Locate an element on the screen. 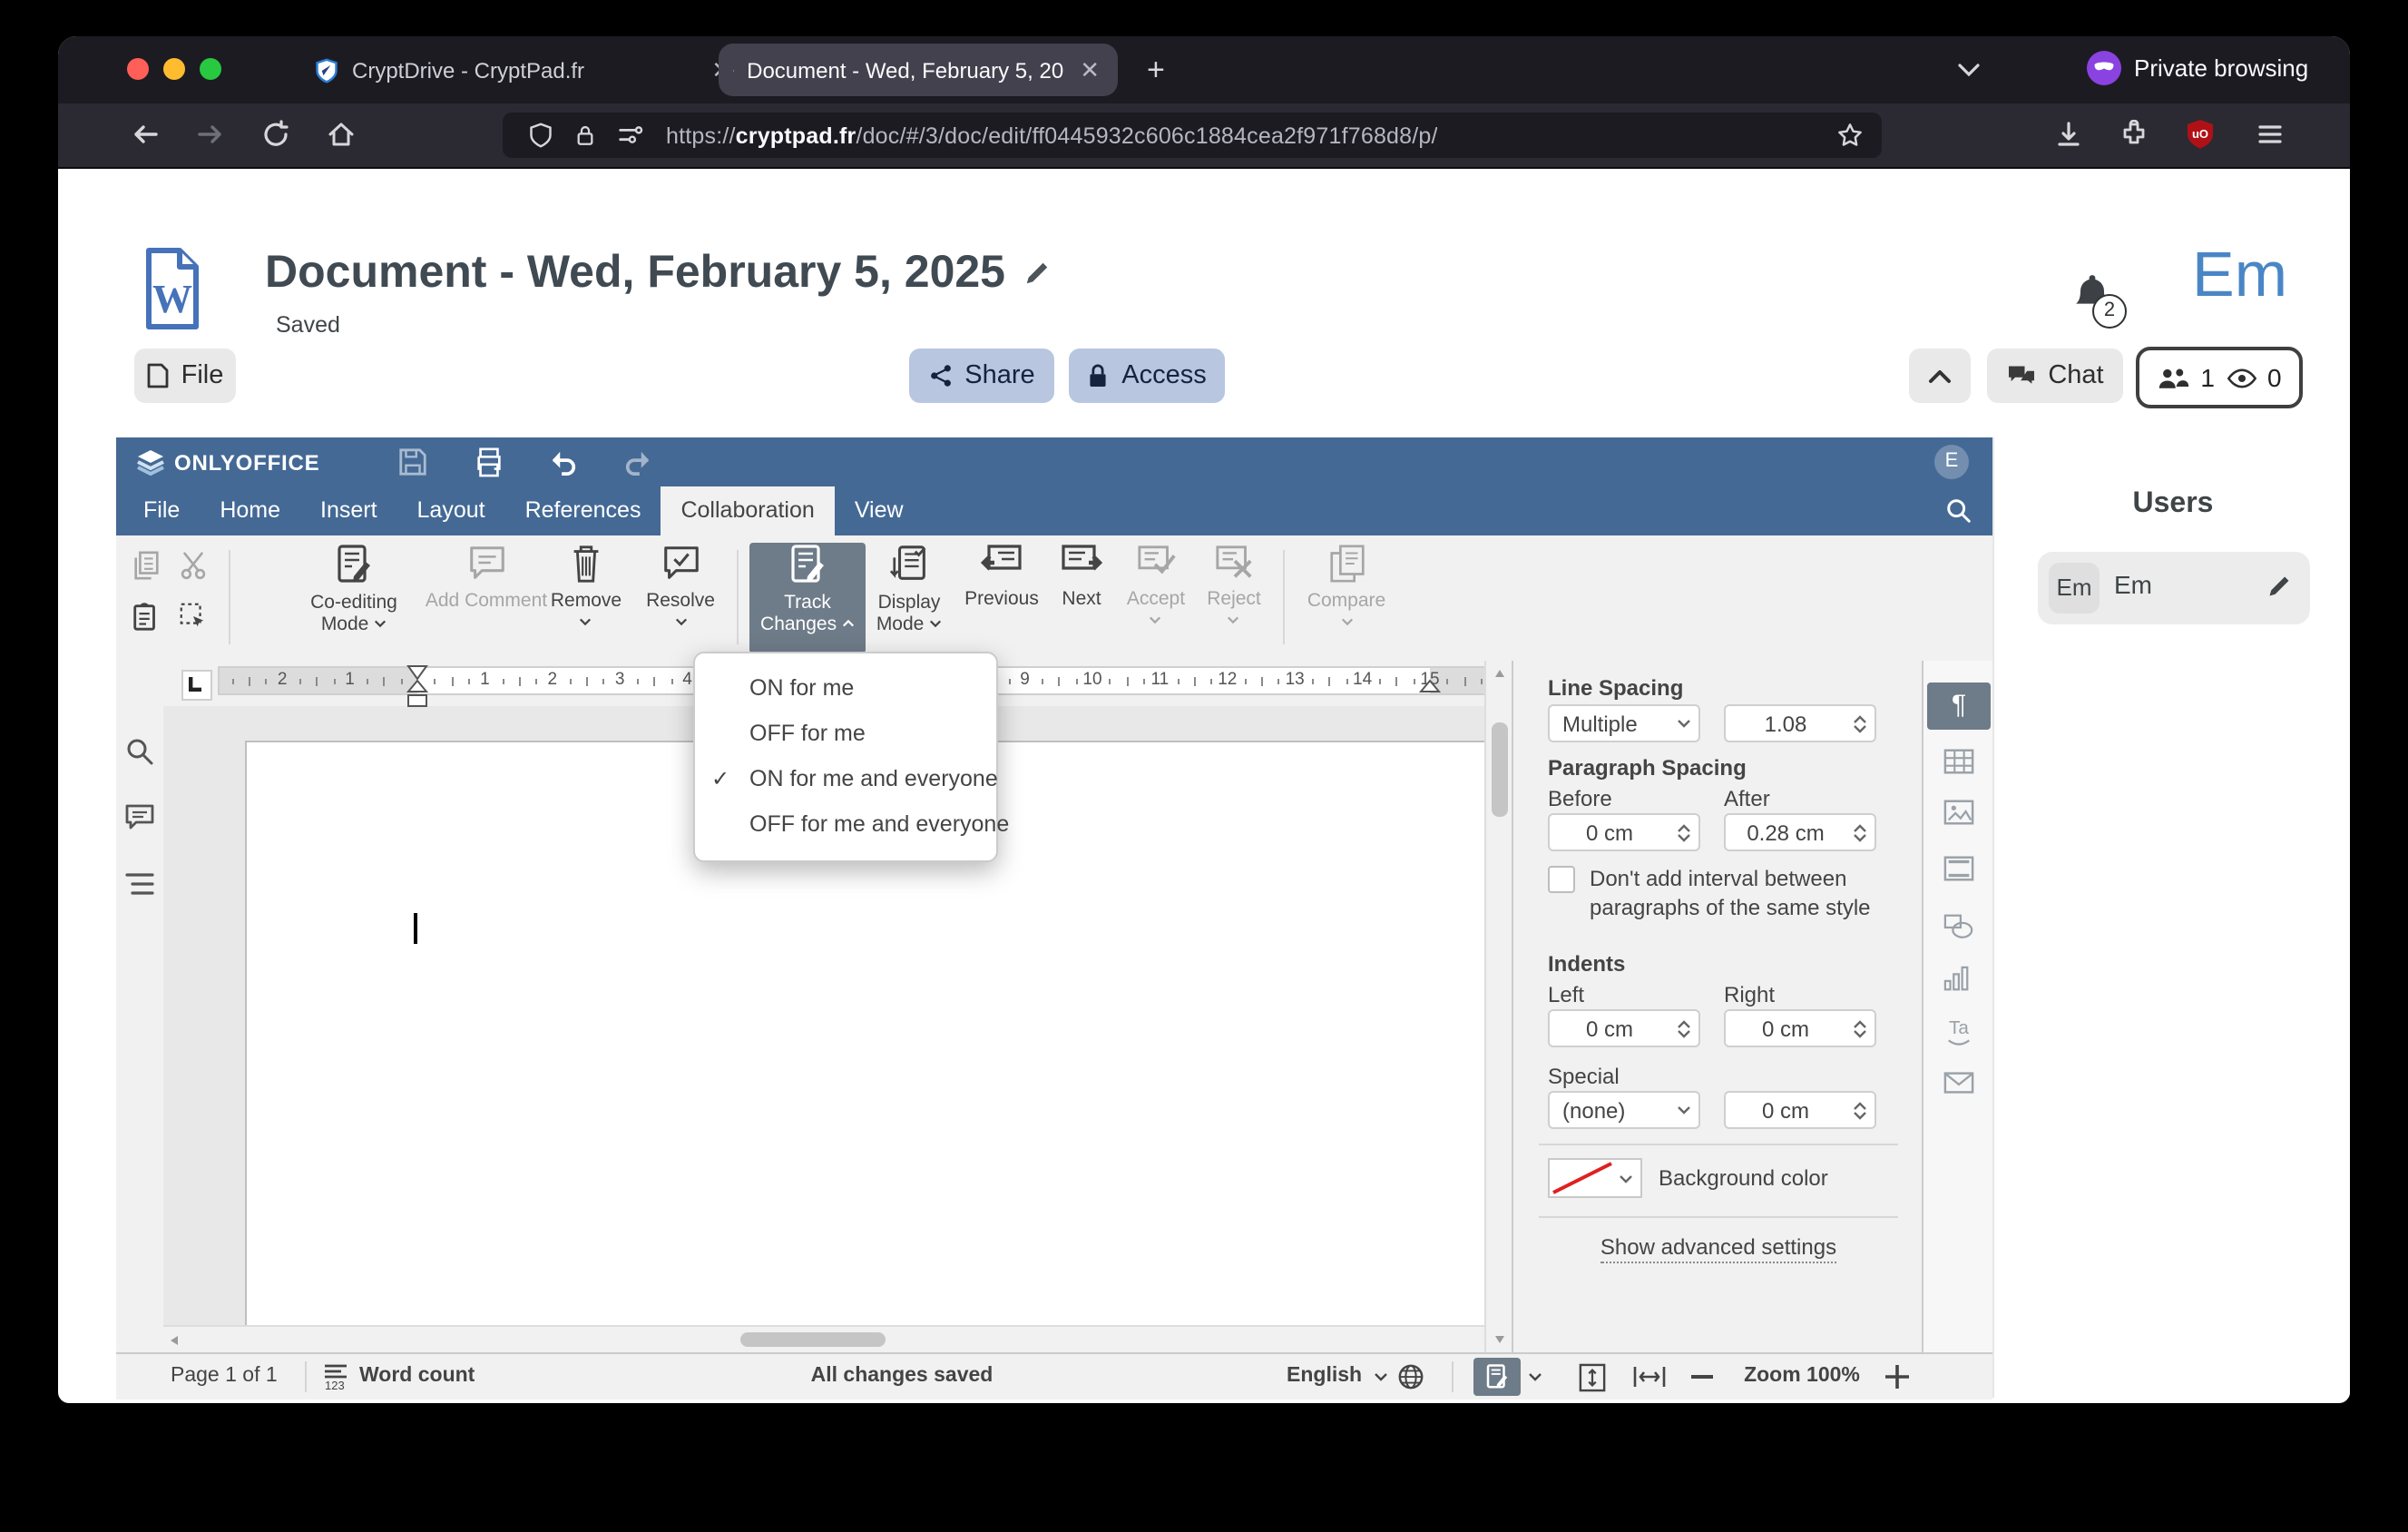 Image resolution: width=2408 pixels, height=1532 pixels. paste-icon is located at coordinates (146, 616).